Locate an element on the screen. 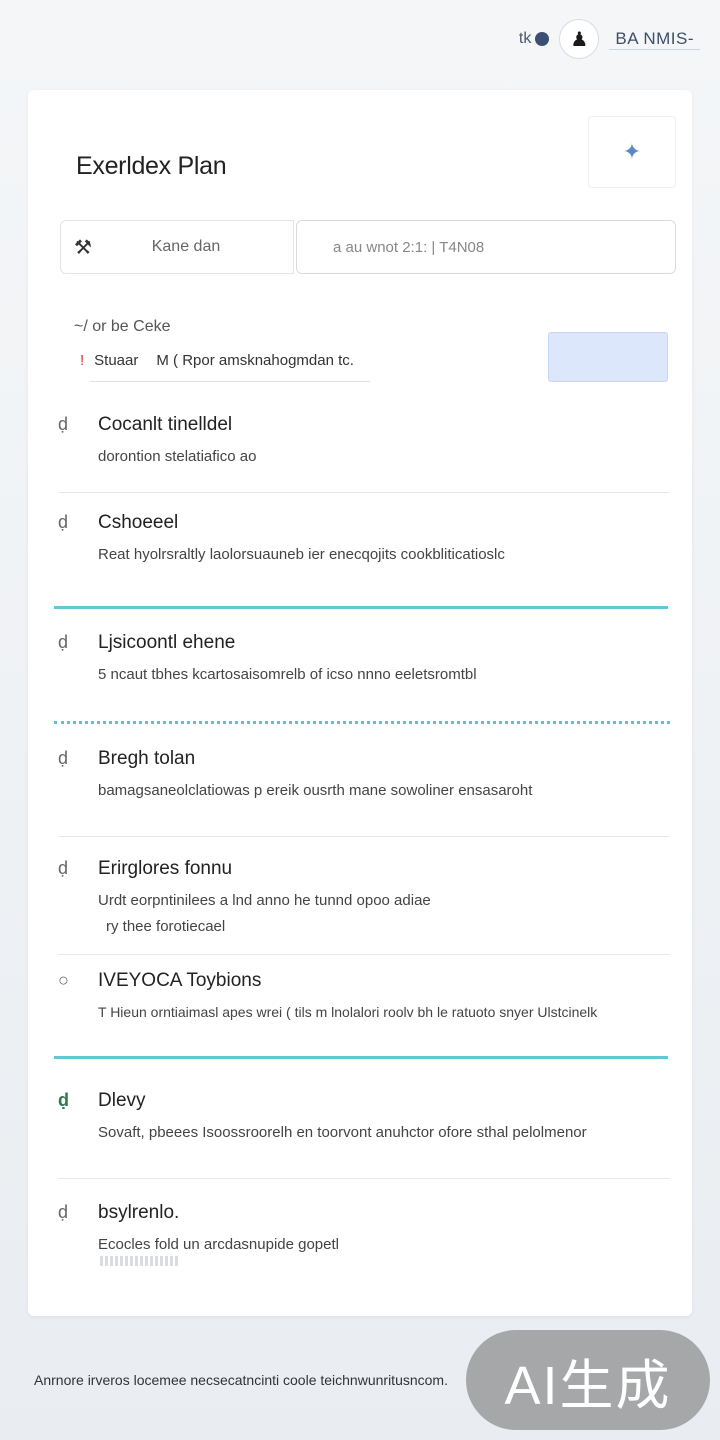 Image resolution: width=720 pixels, height=1440 pixels. corner-widget: ✦ is located at coordinates (632, 152).